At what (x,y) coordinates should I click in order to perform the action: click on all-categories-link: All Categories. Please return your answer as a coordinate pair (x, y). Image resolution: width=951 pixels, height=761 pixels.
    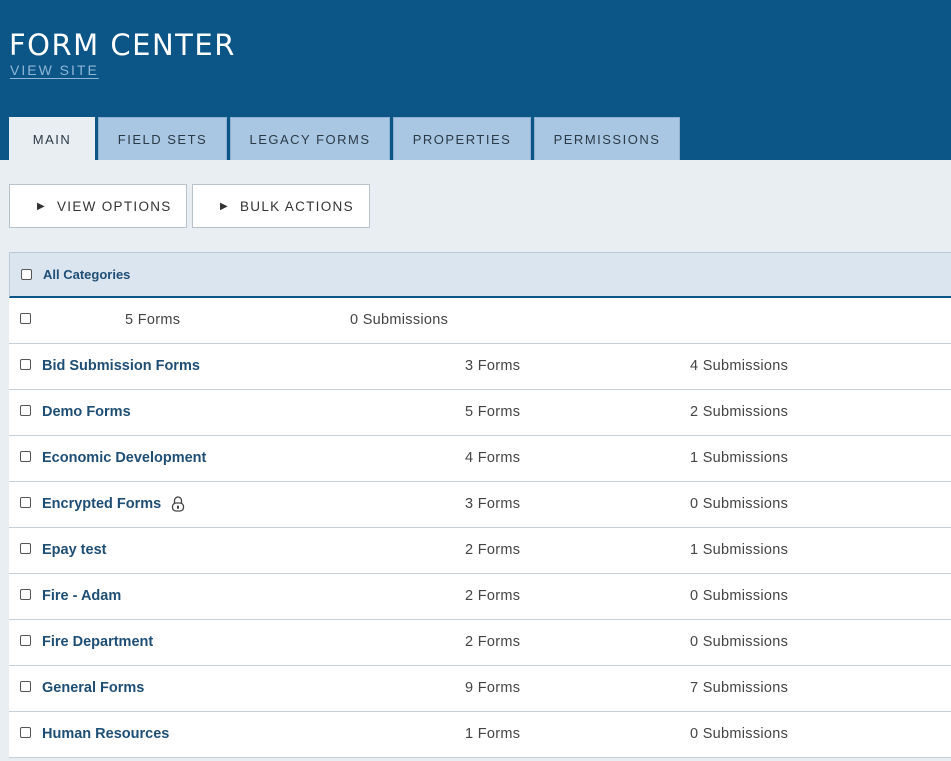
    Looking at the image, I should click on (86, 274).